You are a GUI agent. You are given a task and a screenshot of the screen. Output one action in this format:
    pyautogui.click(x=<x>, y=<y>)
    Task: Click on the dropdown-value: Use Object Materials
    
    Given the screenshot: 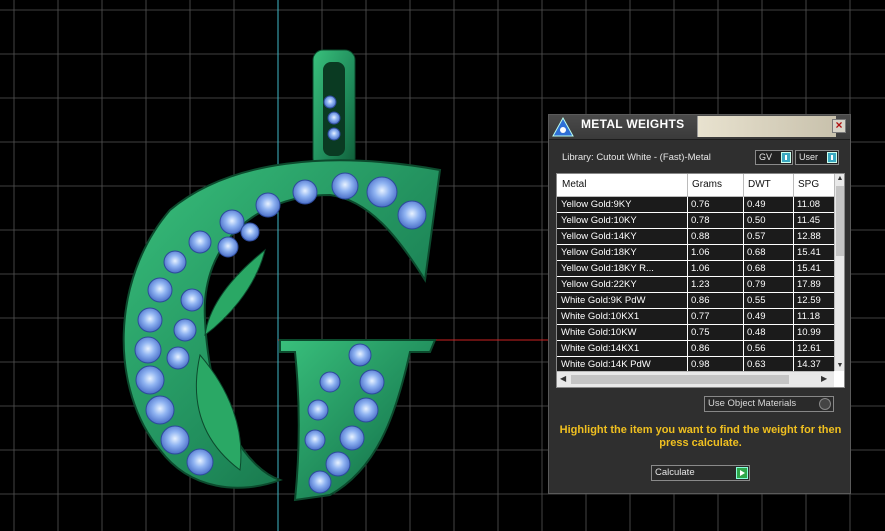 What is the action you would take?
    pyautogui.click(x=752, y=403)
    